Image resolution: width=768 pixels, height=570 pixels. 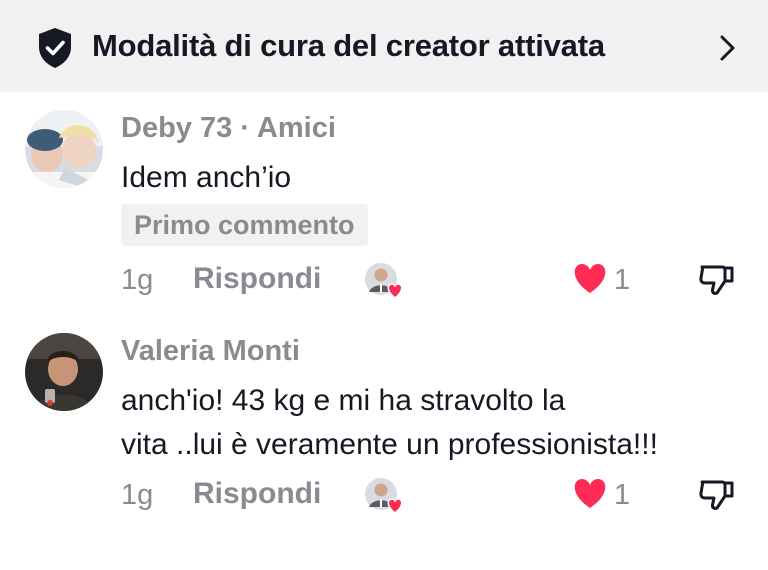 I want to click on chevron-right-icon, so click(x=727, y=48).